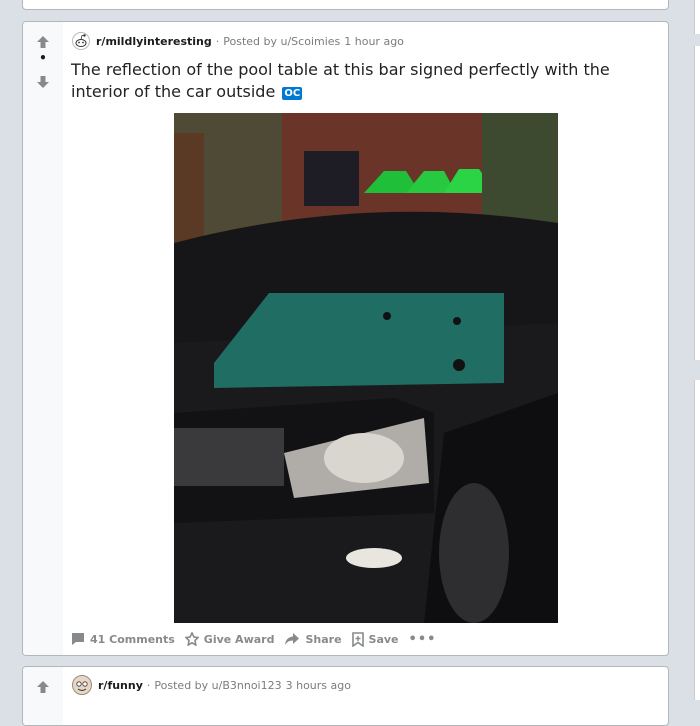 Image resolution: width=700 pixels, height=726 pixels. Describe the element at coordinates (318, 685) in the screenshot. I see `post-time: 3 hours ago` at that location.